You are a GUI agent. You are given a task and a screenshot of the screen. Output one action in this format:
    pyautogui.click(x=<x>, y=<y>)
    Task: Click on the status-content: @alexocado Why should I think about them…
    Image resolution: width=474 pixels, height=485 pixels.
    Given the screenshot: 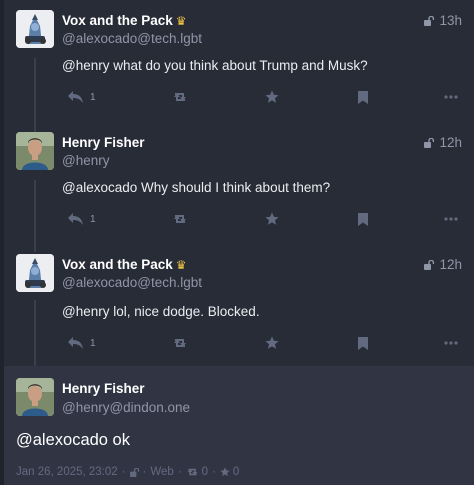 What is the action you would take?
    pyautogui.click(x=196, y=187)
    